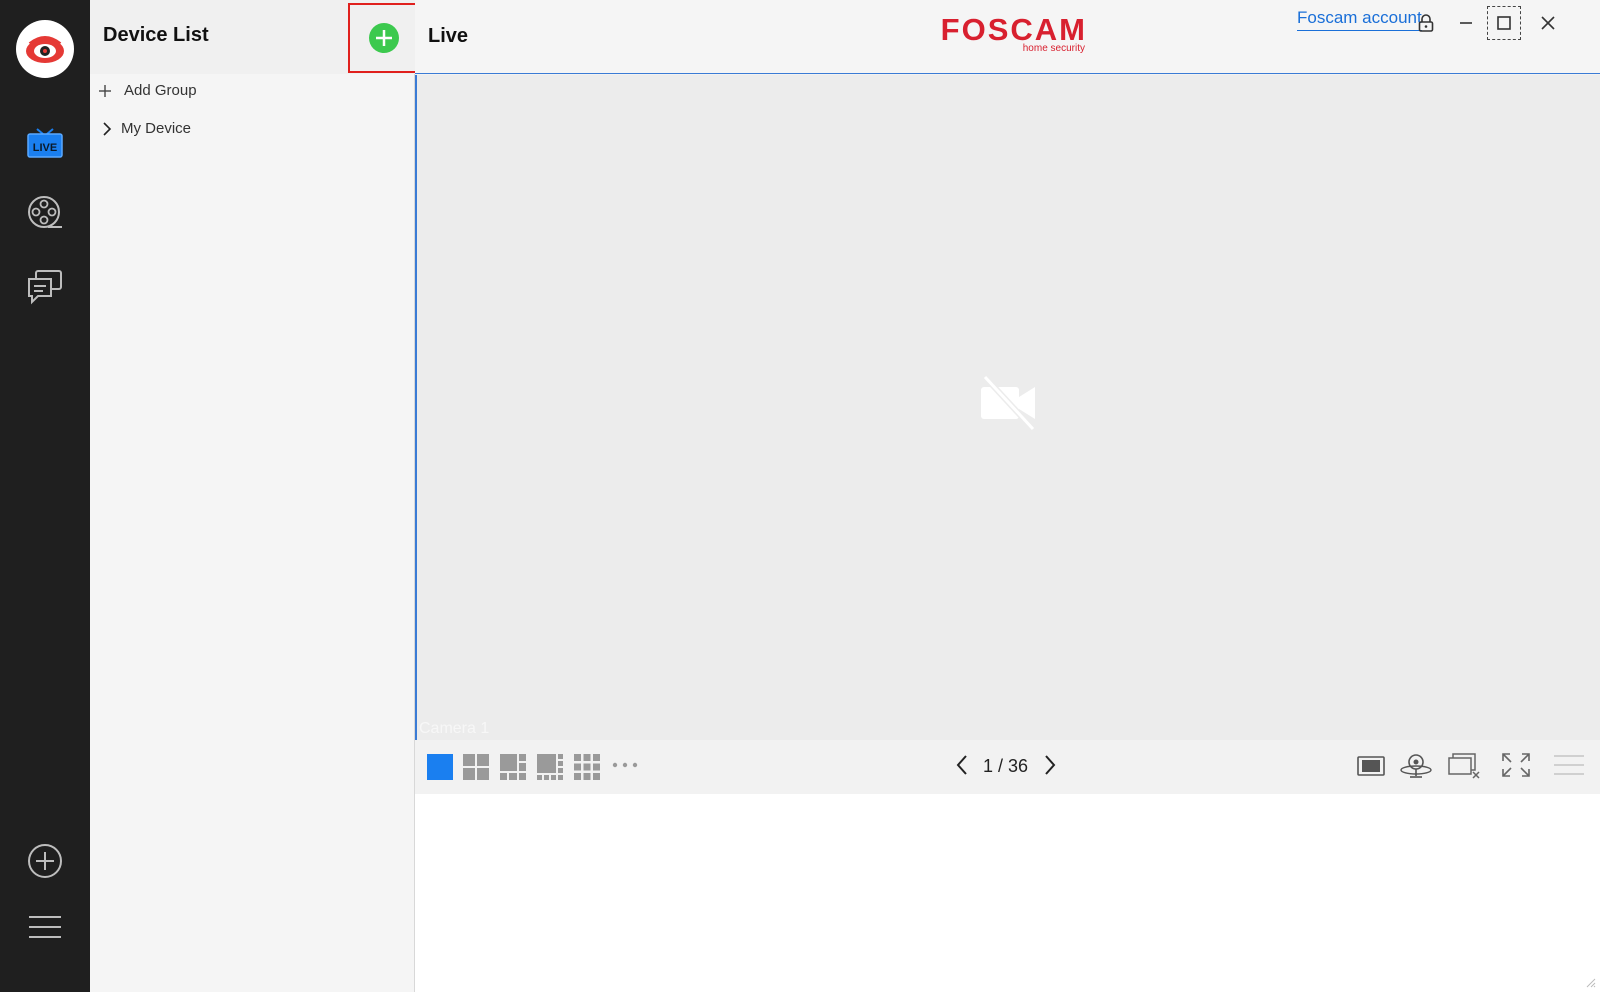  I want to click on menu-nav-button, so click(45, 927).